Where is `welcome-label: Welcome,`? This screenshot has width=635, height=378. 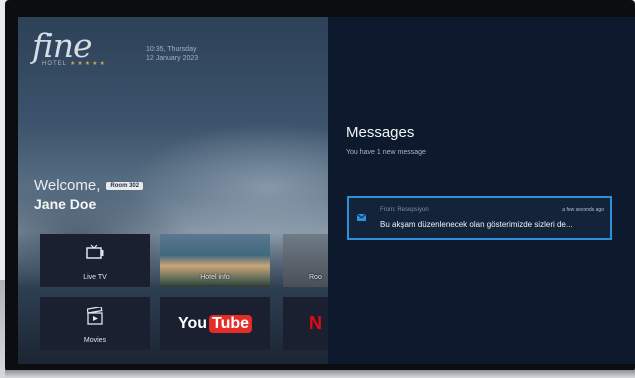 welcome-label: Welcome, is located at coordinates (67, 185).